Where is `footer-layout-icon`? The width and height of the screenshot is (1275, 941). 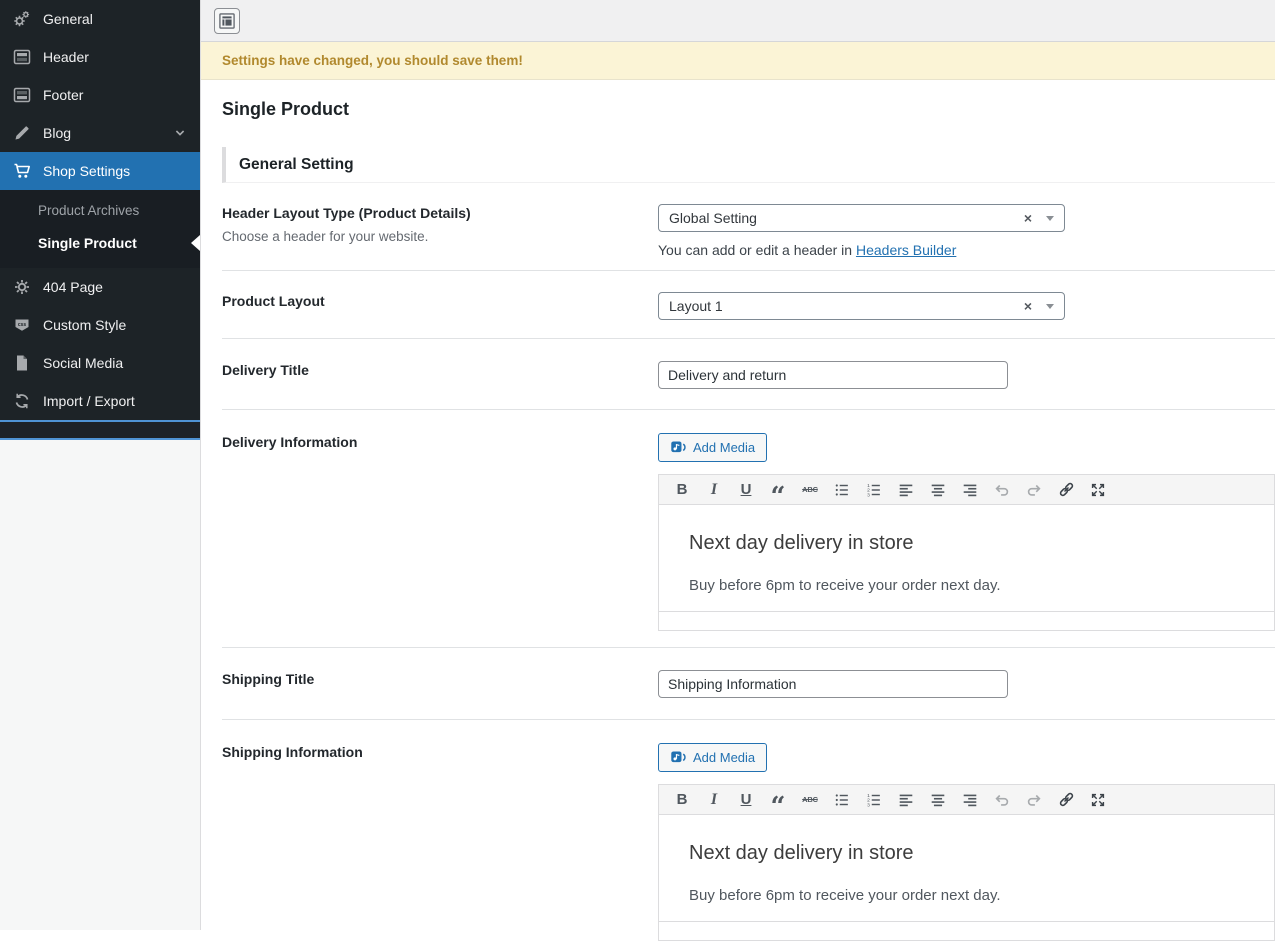
footer-layout-icon is located at coordinates (22, 95).